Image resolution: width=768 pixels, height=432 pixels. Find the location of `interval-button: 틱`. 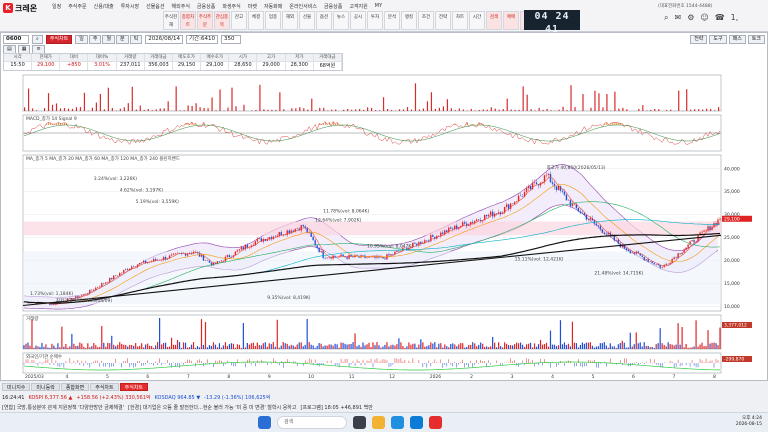

interval-button: 틱 is located at coordinates (136, 39).